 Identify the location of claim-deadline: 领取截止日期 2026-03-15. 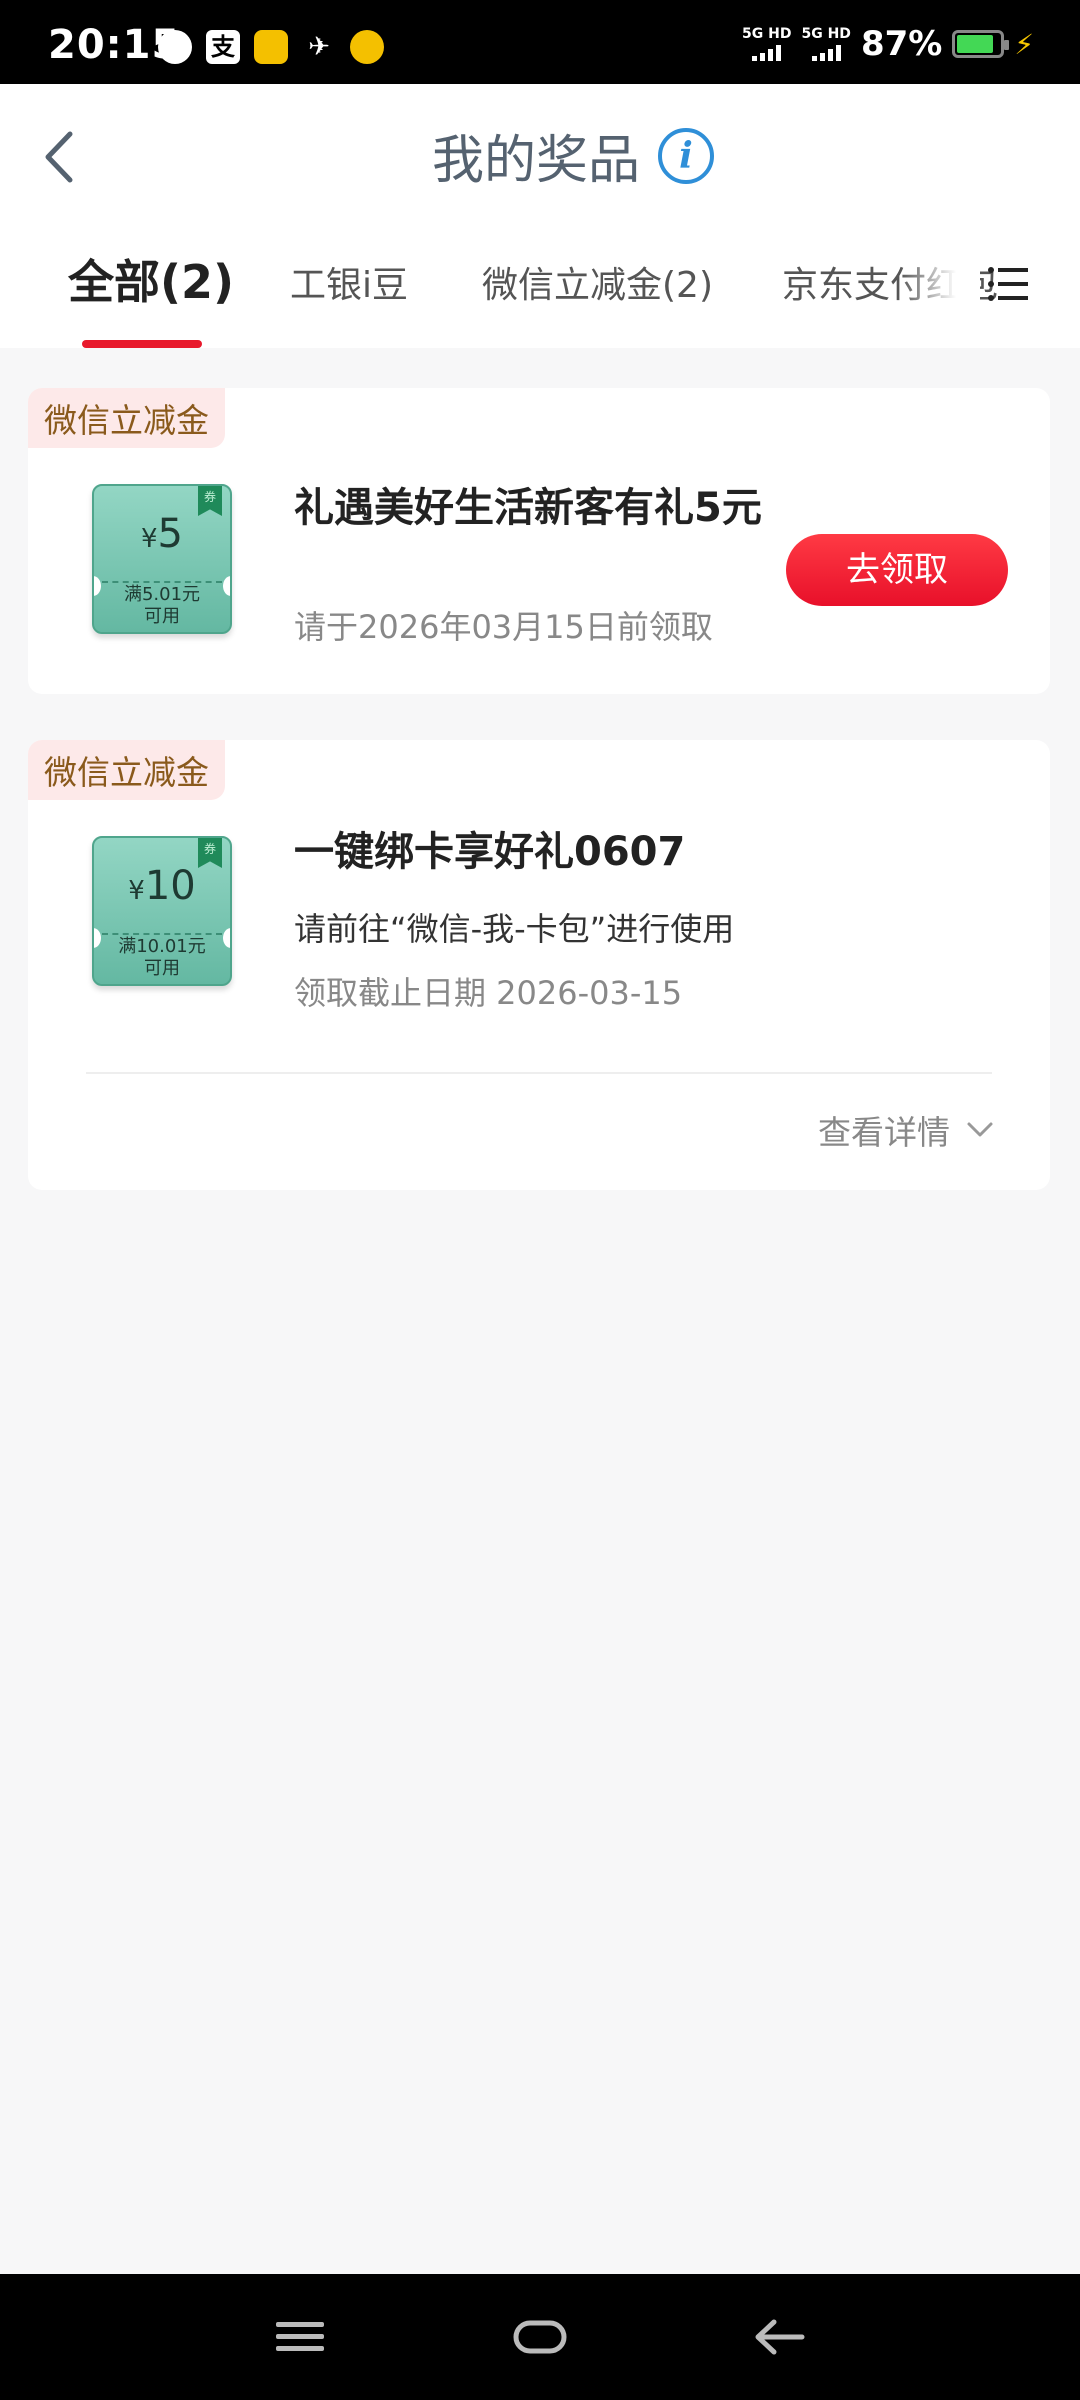
(488, 993).